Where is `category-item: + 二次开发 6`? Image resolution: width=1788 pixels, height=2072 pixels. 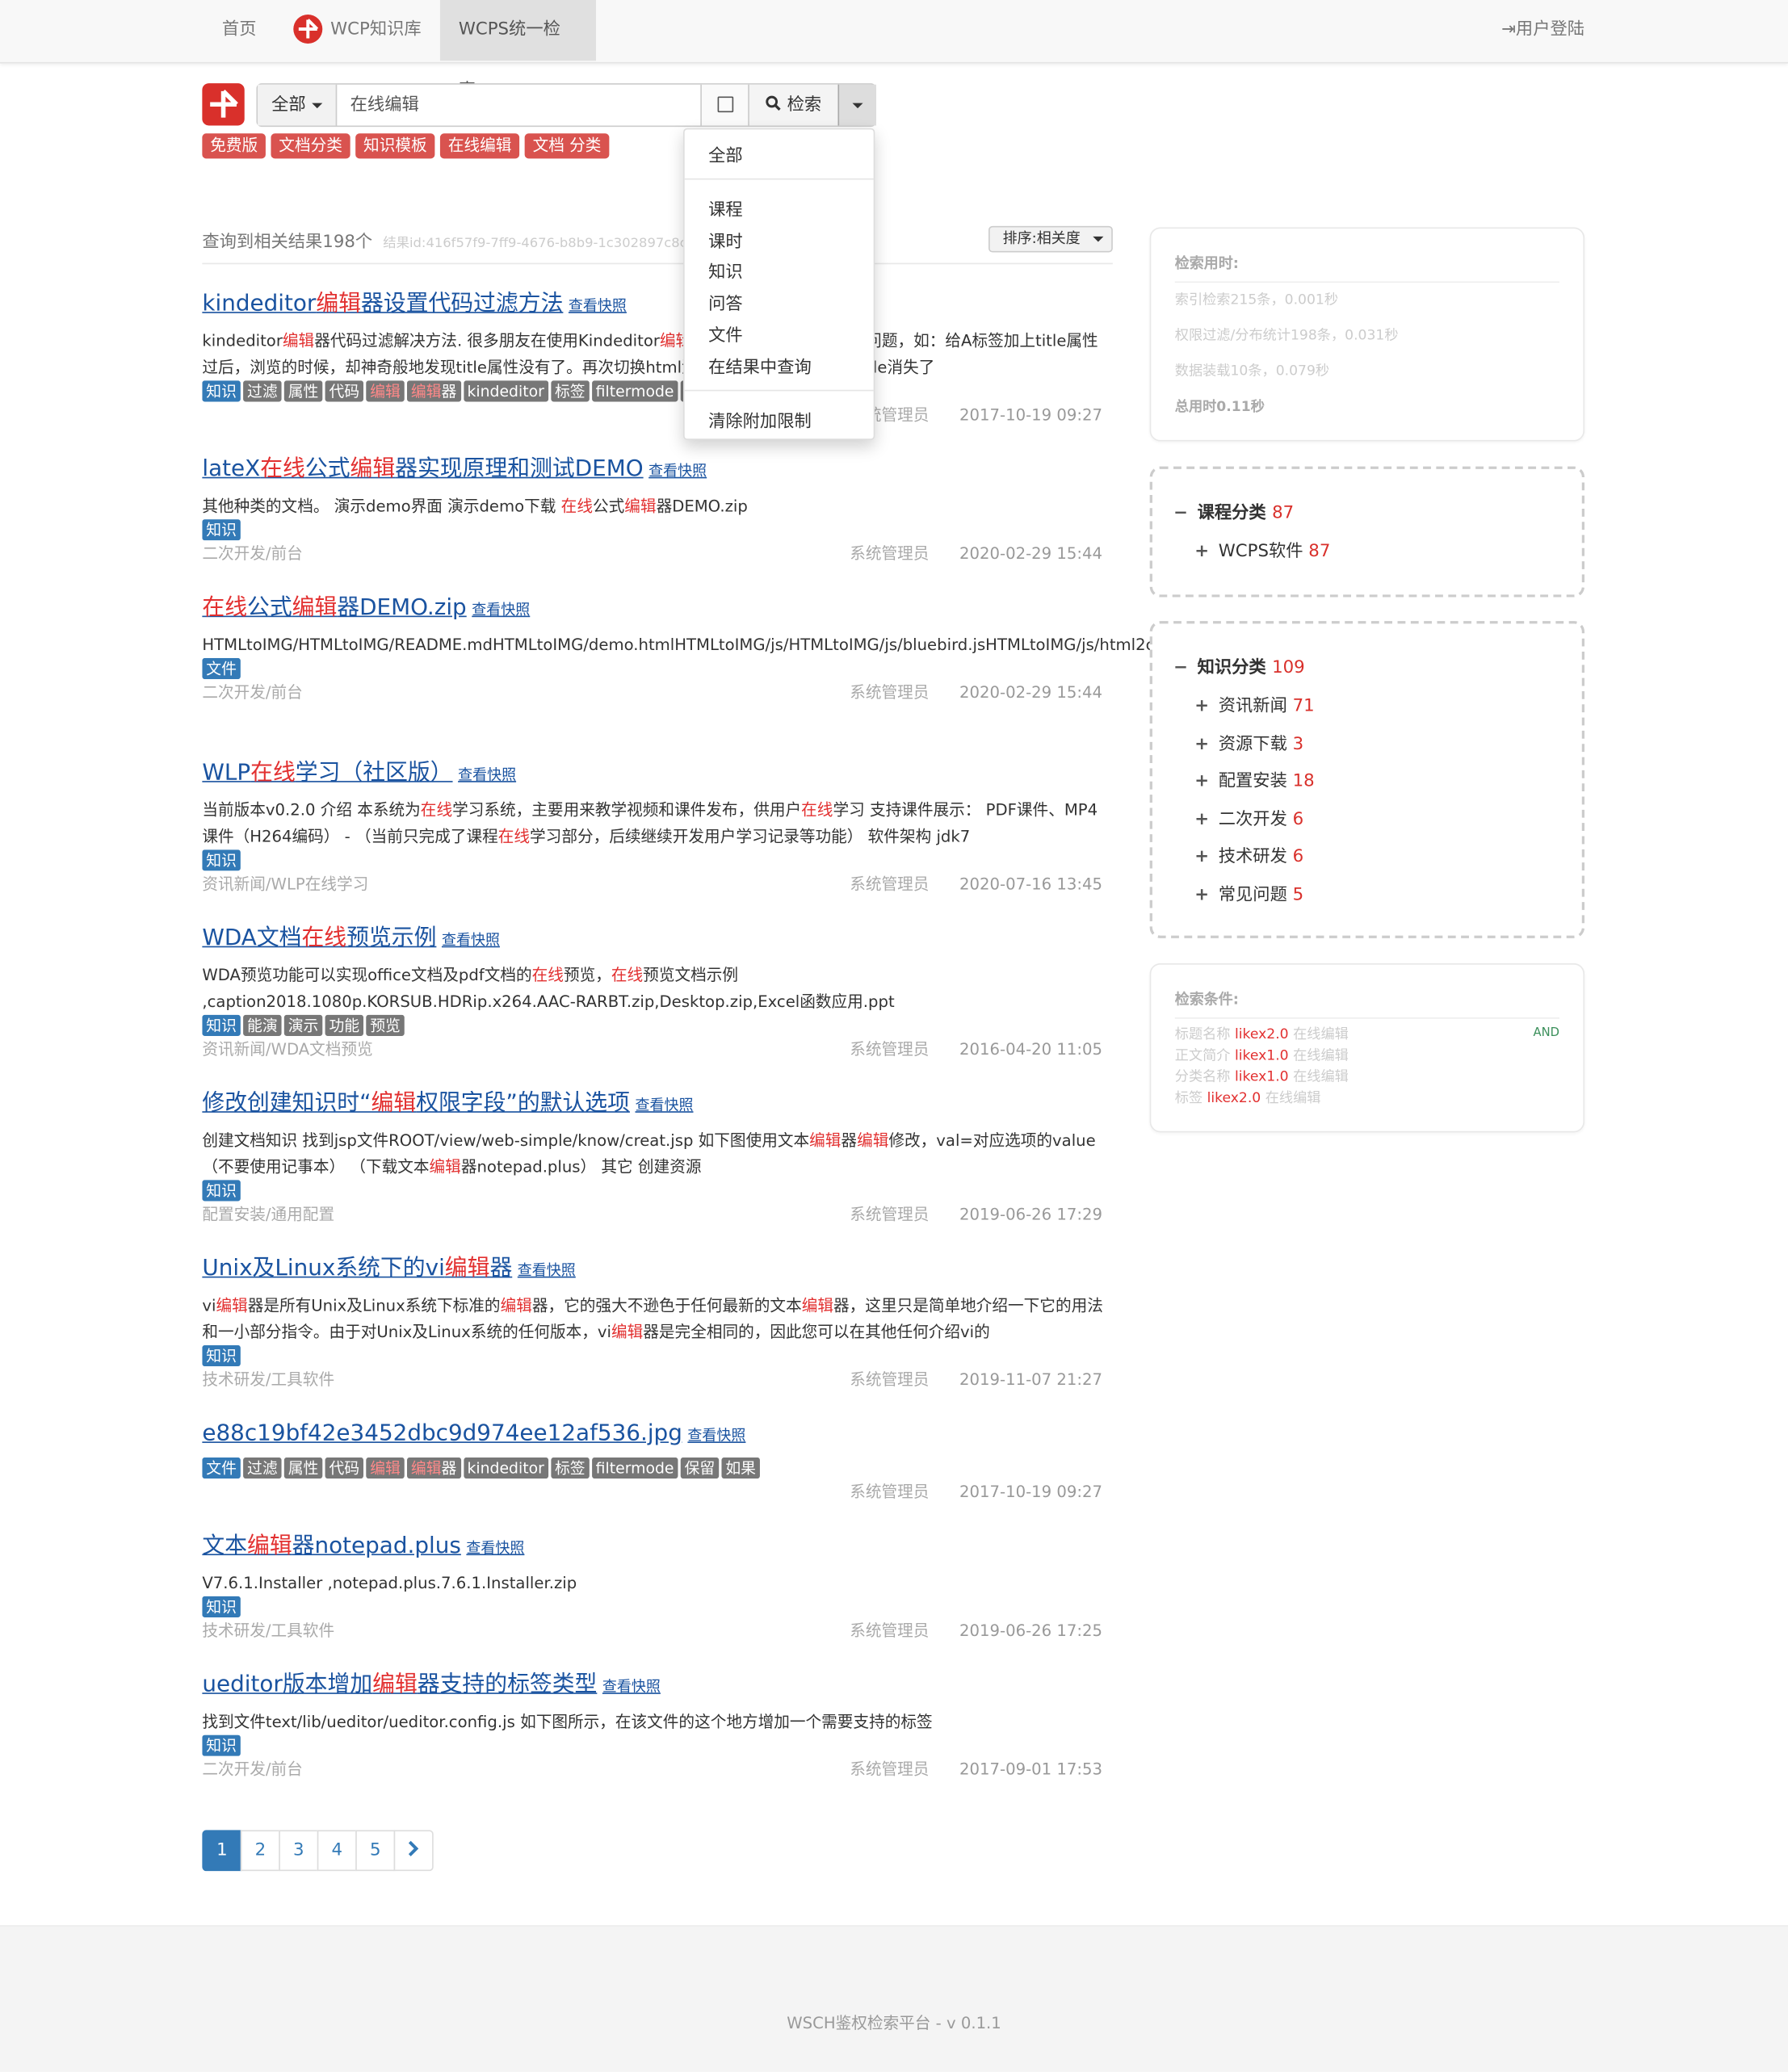
category-item: + 二次开发 6 is located at coordinates (1366, 820).